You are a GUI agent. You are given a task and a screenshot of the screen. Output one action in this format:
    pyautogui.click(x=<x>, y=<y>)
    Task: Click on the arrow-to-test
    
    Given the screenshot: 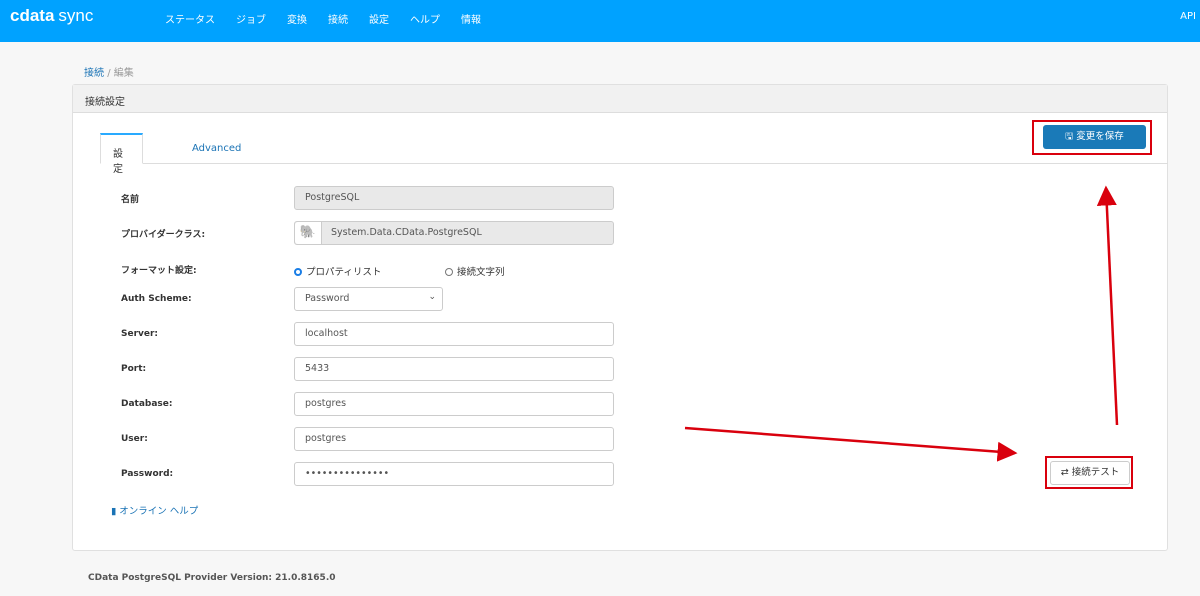 What is the action you would take?
    pyautogui.click(x=851, y=444)
    